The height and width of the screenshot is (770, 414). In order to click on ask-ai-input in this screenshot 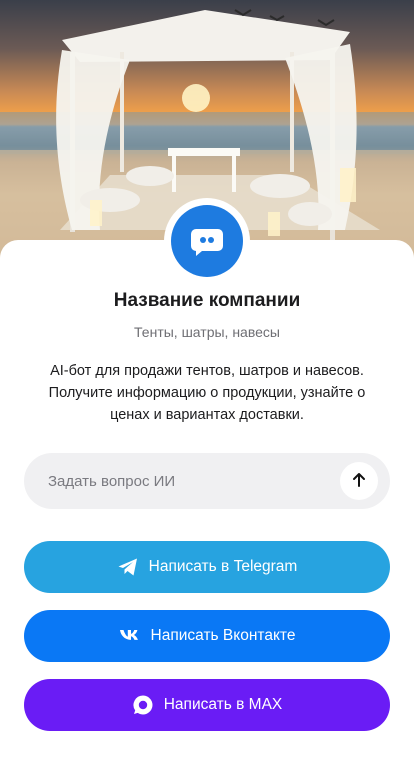, I will do `click(198, 481)`.